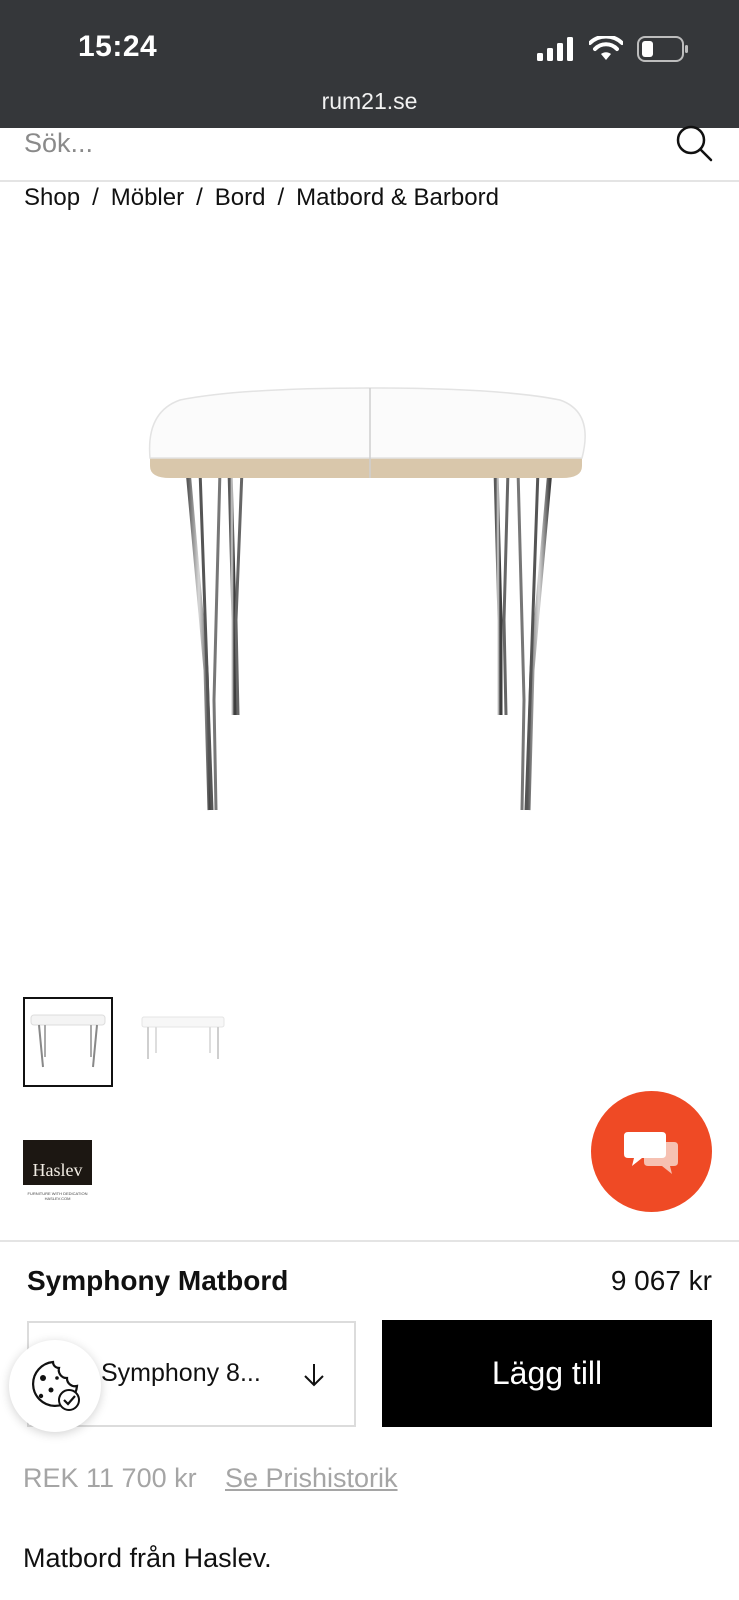 This screenshot has height=1600, width=739. What do you see at coordinates (555, 49) in the screenshot?
I see `signal-icon` at bounding box center [555, 49].